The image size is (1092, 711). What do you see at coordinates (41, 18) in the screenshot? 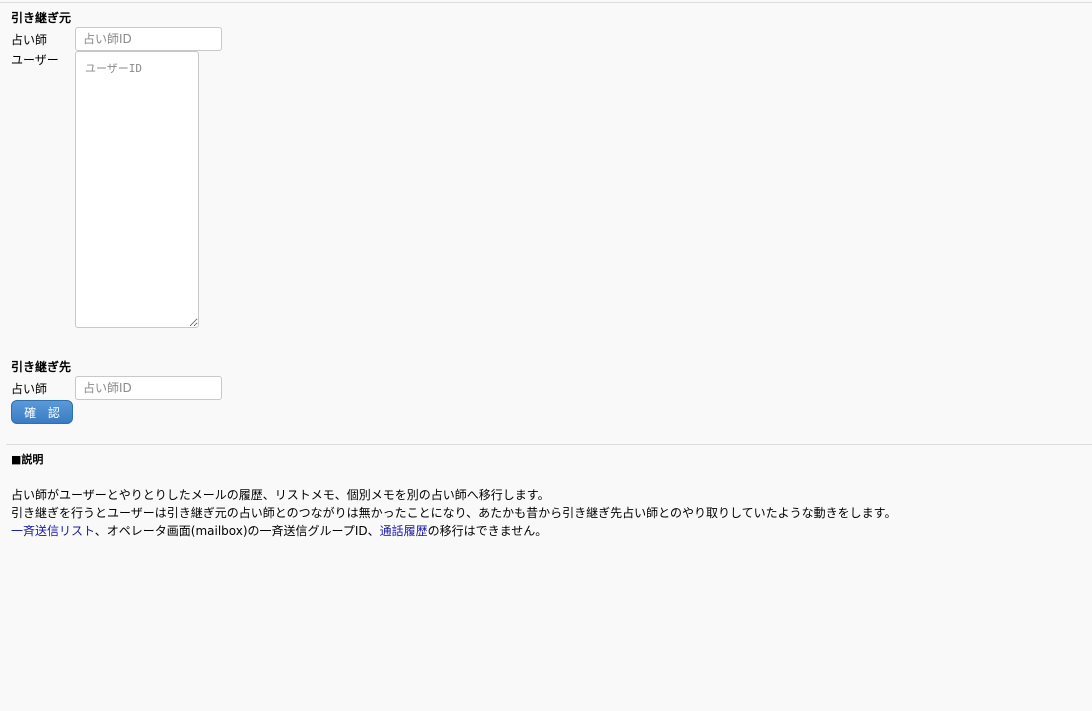
I see `source-heading: 引き継ぎ元` at bounding box center [41, 18].